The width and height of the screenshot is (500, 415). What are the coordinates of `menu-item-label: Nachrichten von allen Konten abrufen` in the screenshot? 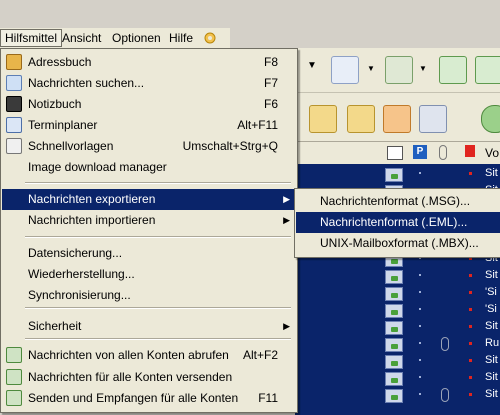 It's located at (128, 355).